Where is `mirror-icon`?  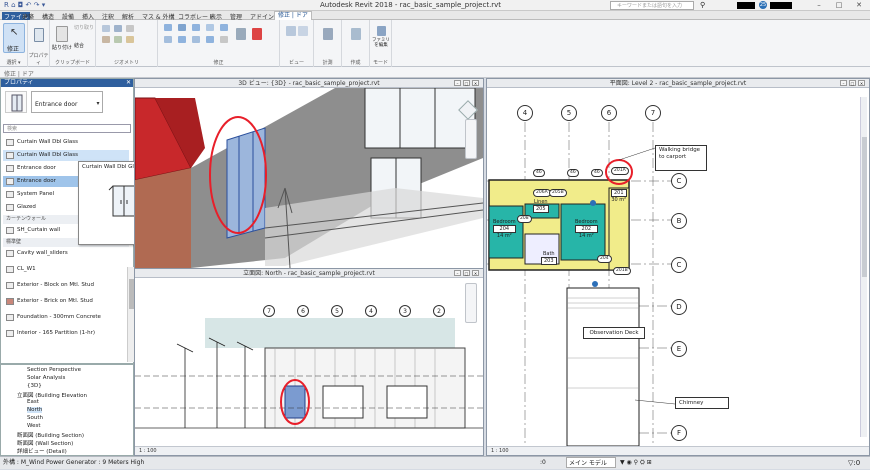 mirror-icon is located at coordinates (196, 27).